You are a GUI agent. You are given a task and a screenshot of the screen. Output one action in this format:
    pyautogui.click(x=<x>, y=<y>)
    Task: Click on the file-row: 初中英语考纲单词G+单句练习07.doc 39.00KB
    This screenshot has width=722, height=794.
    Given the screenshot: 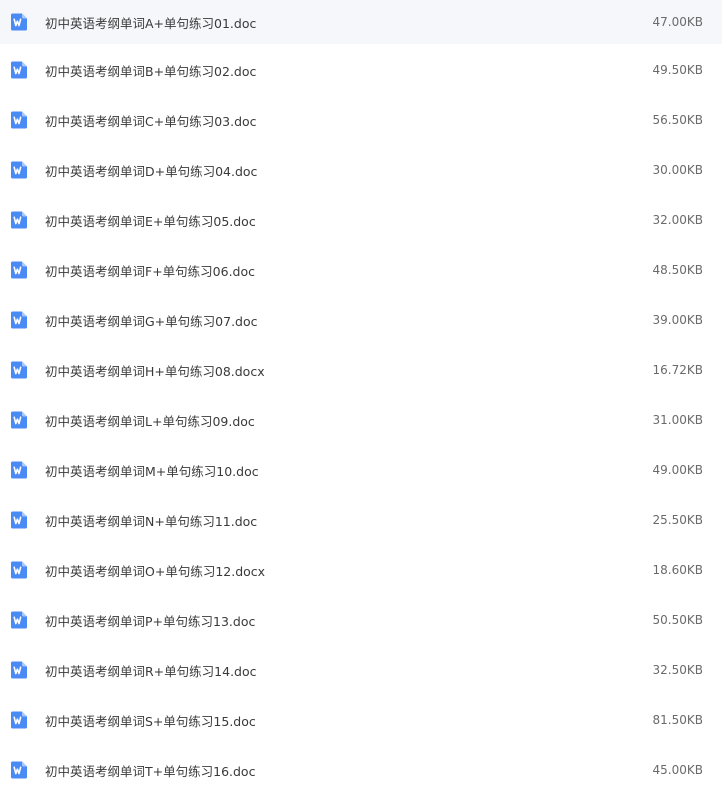 What is the action you would take?
    pyautogui.click(x=361, y=320)
    